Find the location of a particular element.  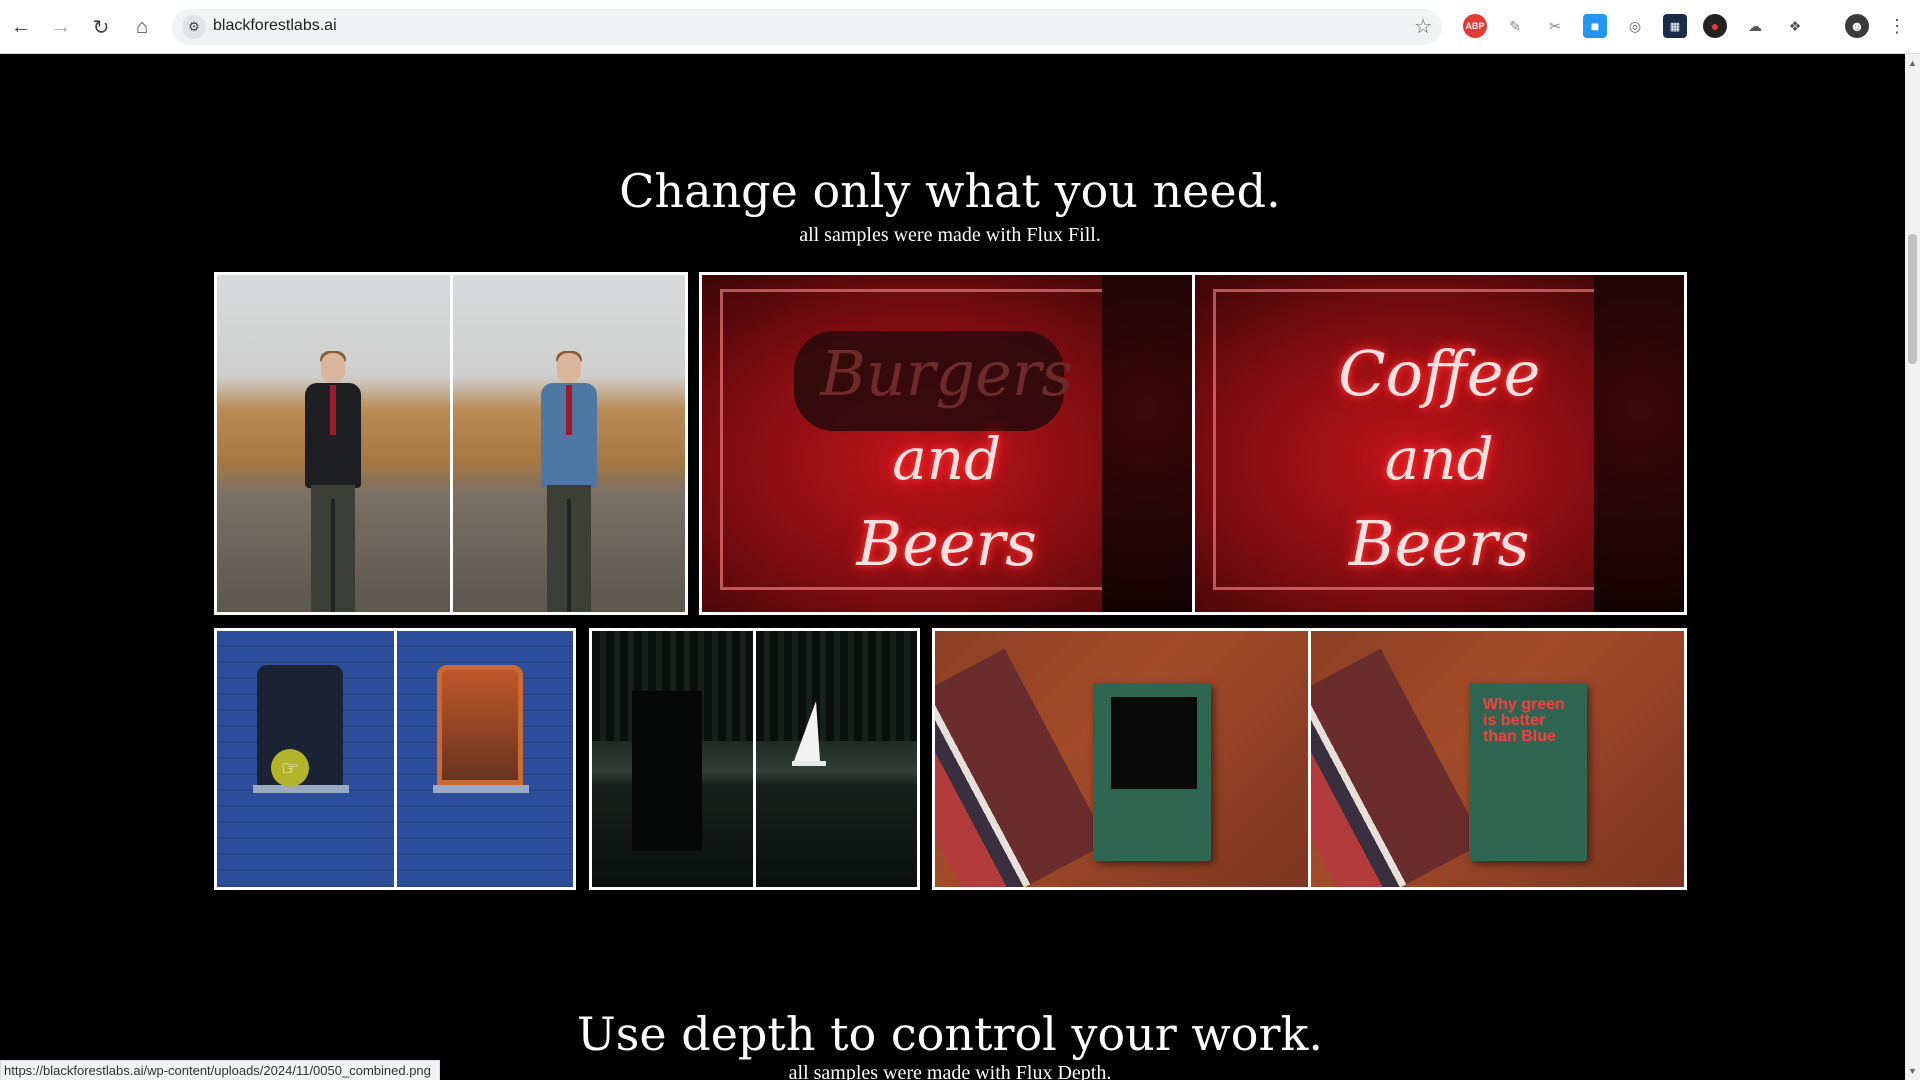

reload-icon: ↻ is located at coordinates (101, 27).